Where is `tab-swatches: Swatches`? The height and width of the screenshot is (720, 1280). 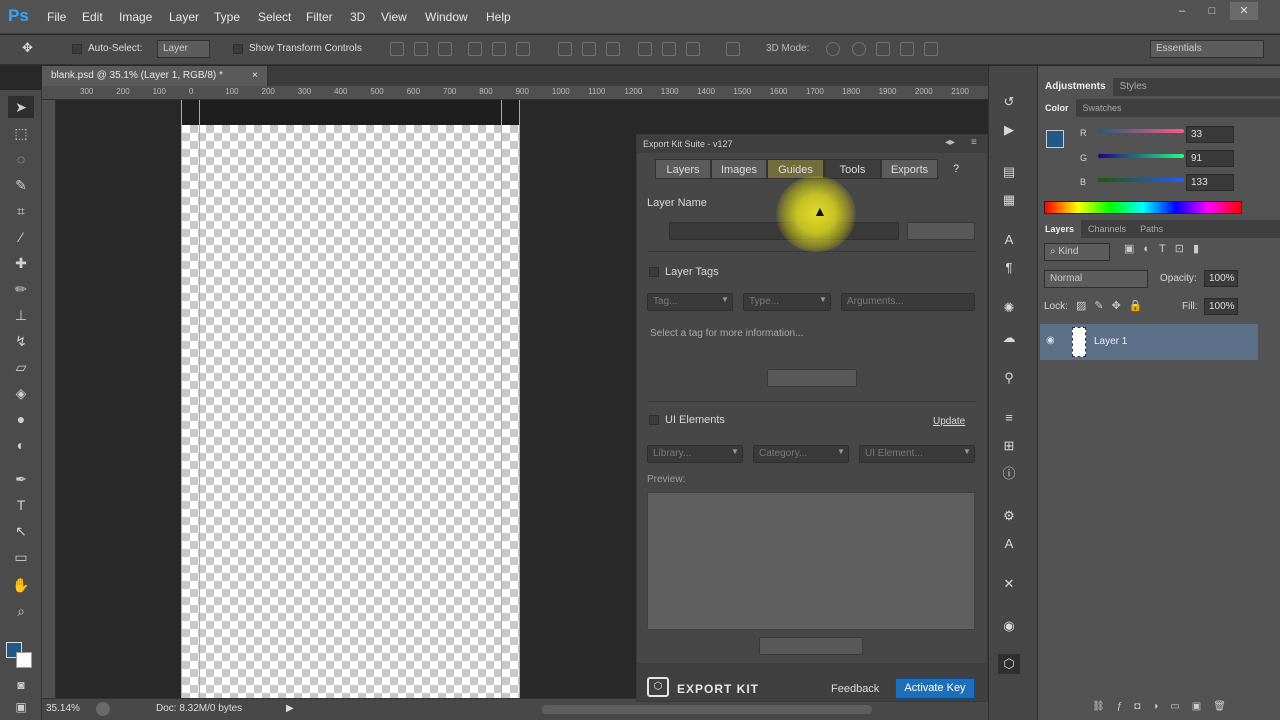 tab-swatches: Swatches is located at coordinates (1102, 108).